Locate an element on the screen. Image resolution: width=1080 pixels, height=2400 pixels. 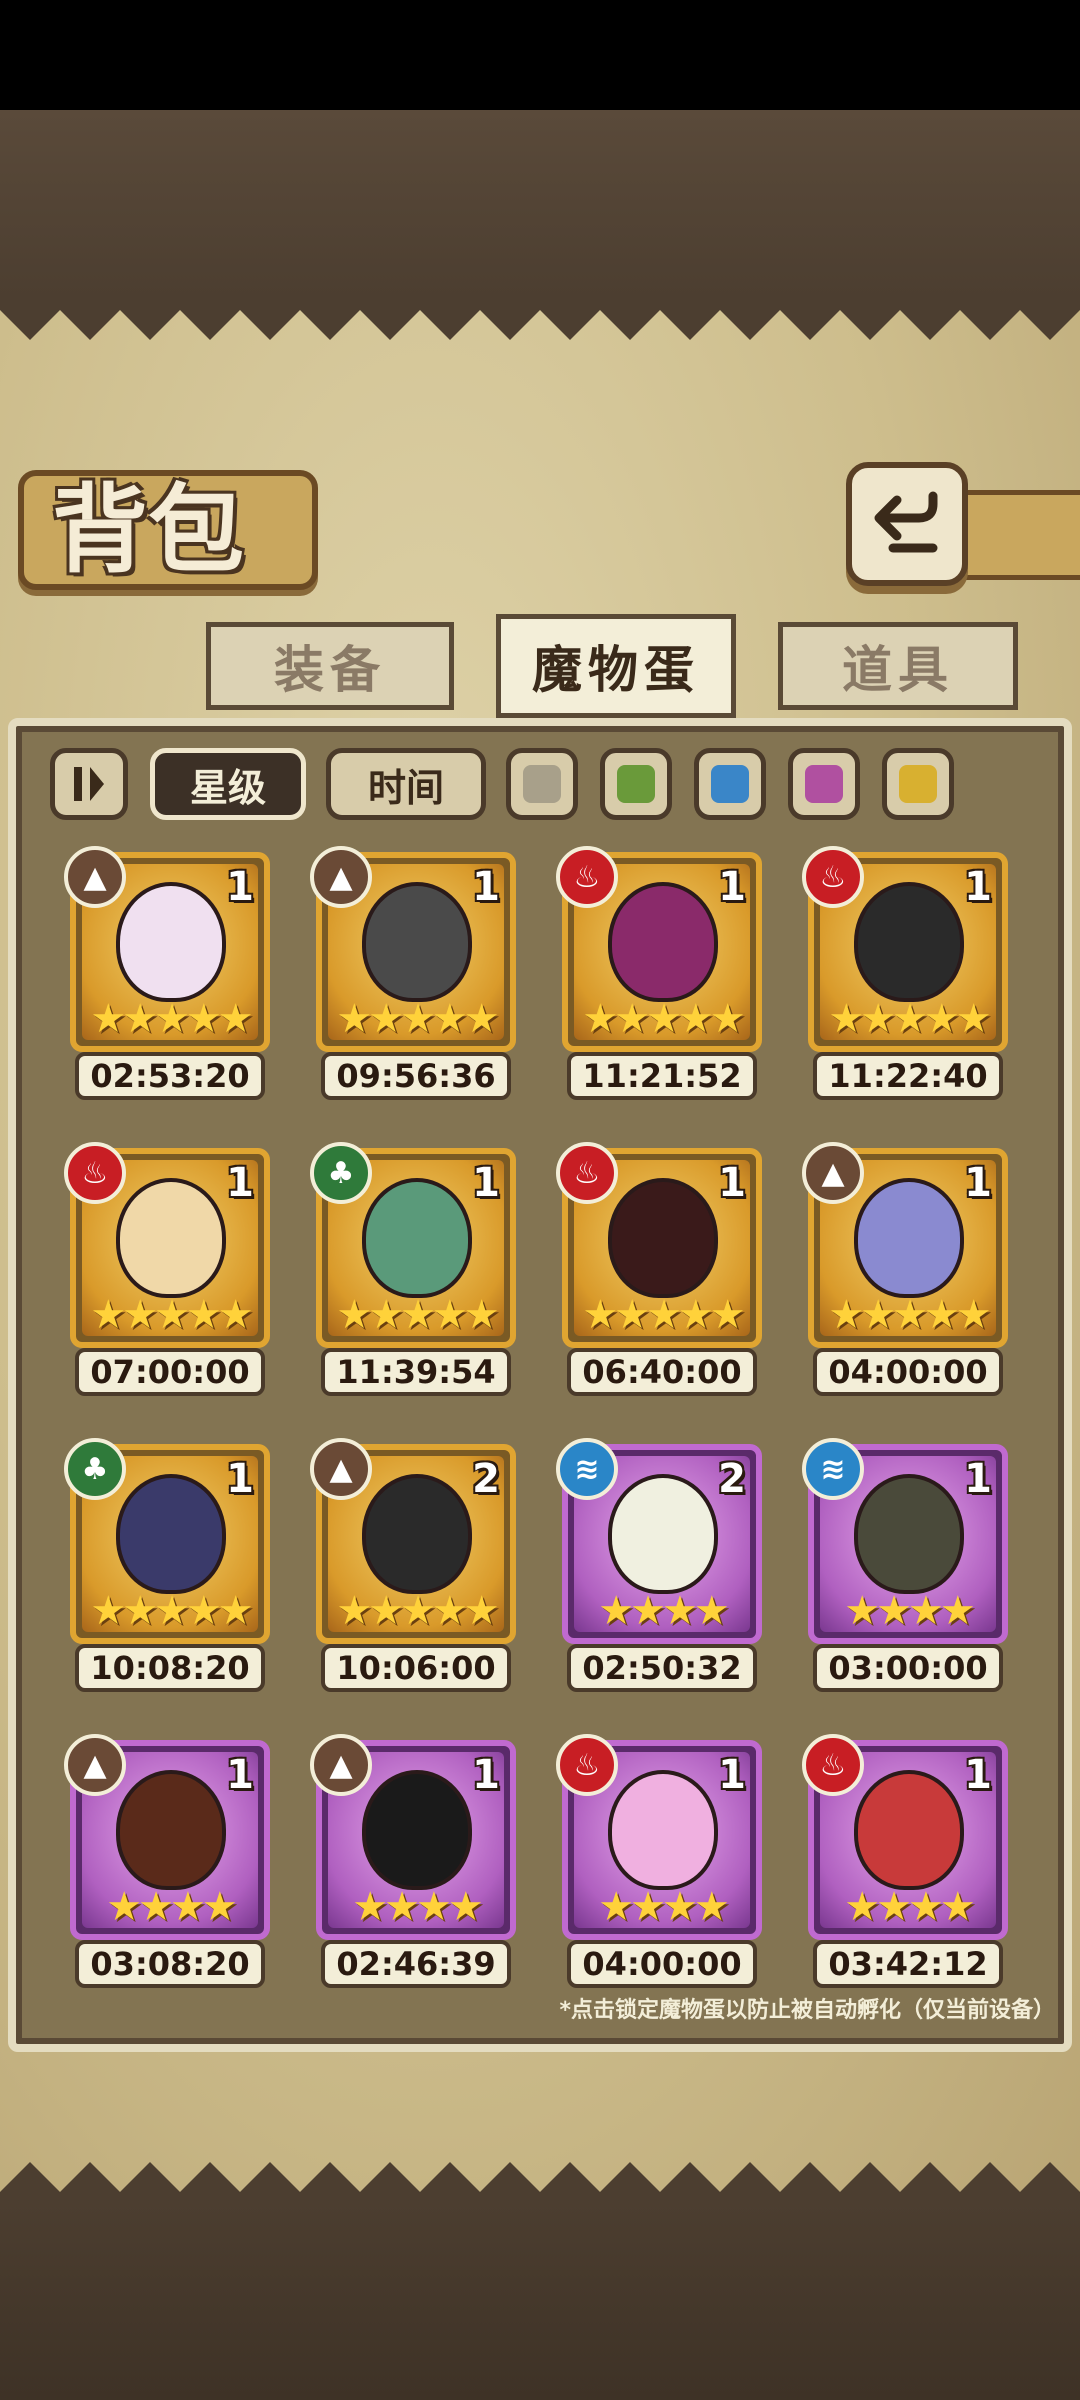
egg-card: ≋ 1 ★★★★ is located at coordinates (905, 1541).